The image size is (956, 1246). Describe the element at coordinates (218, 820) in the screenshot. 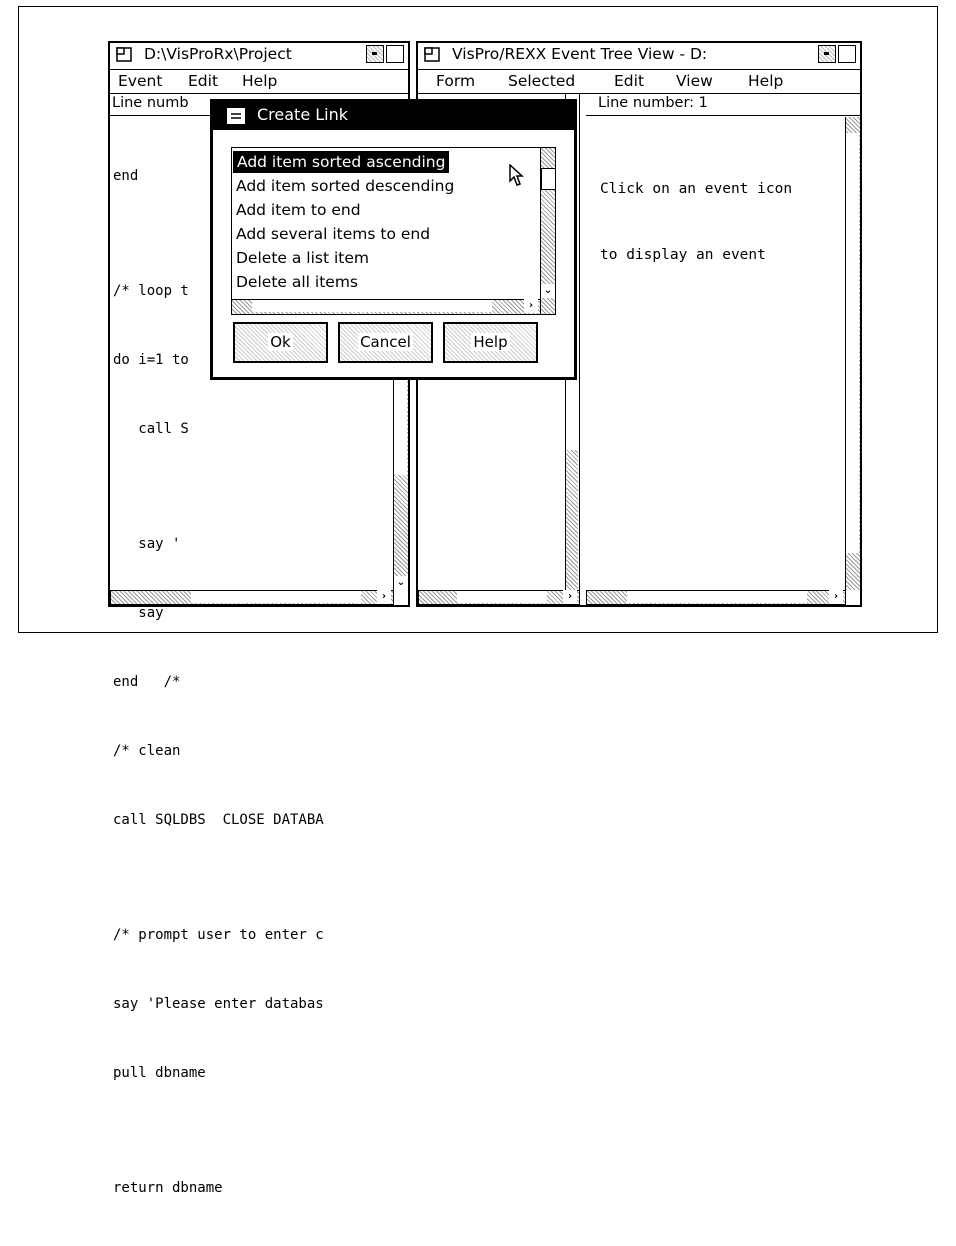

I see `code-line: call SQLDBS CLOSE DATABA` at that location.